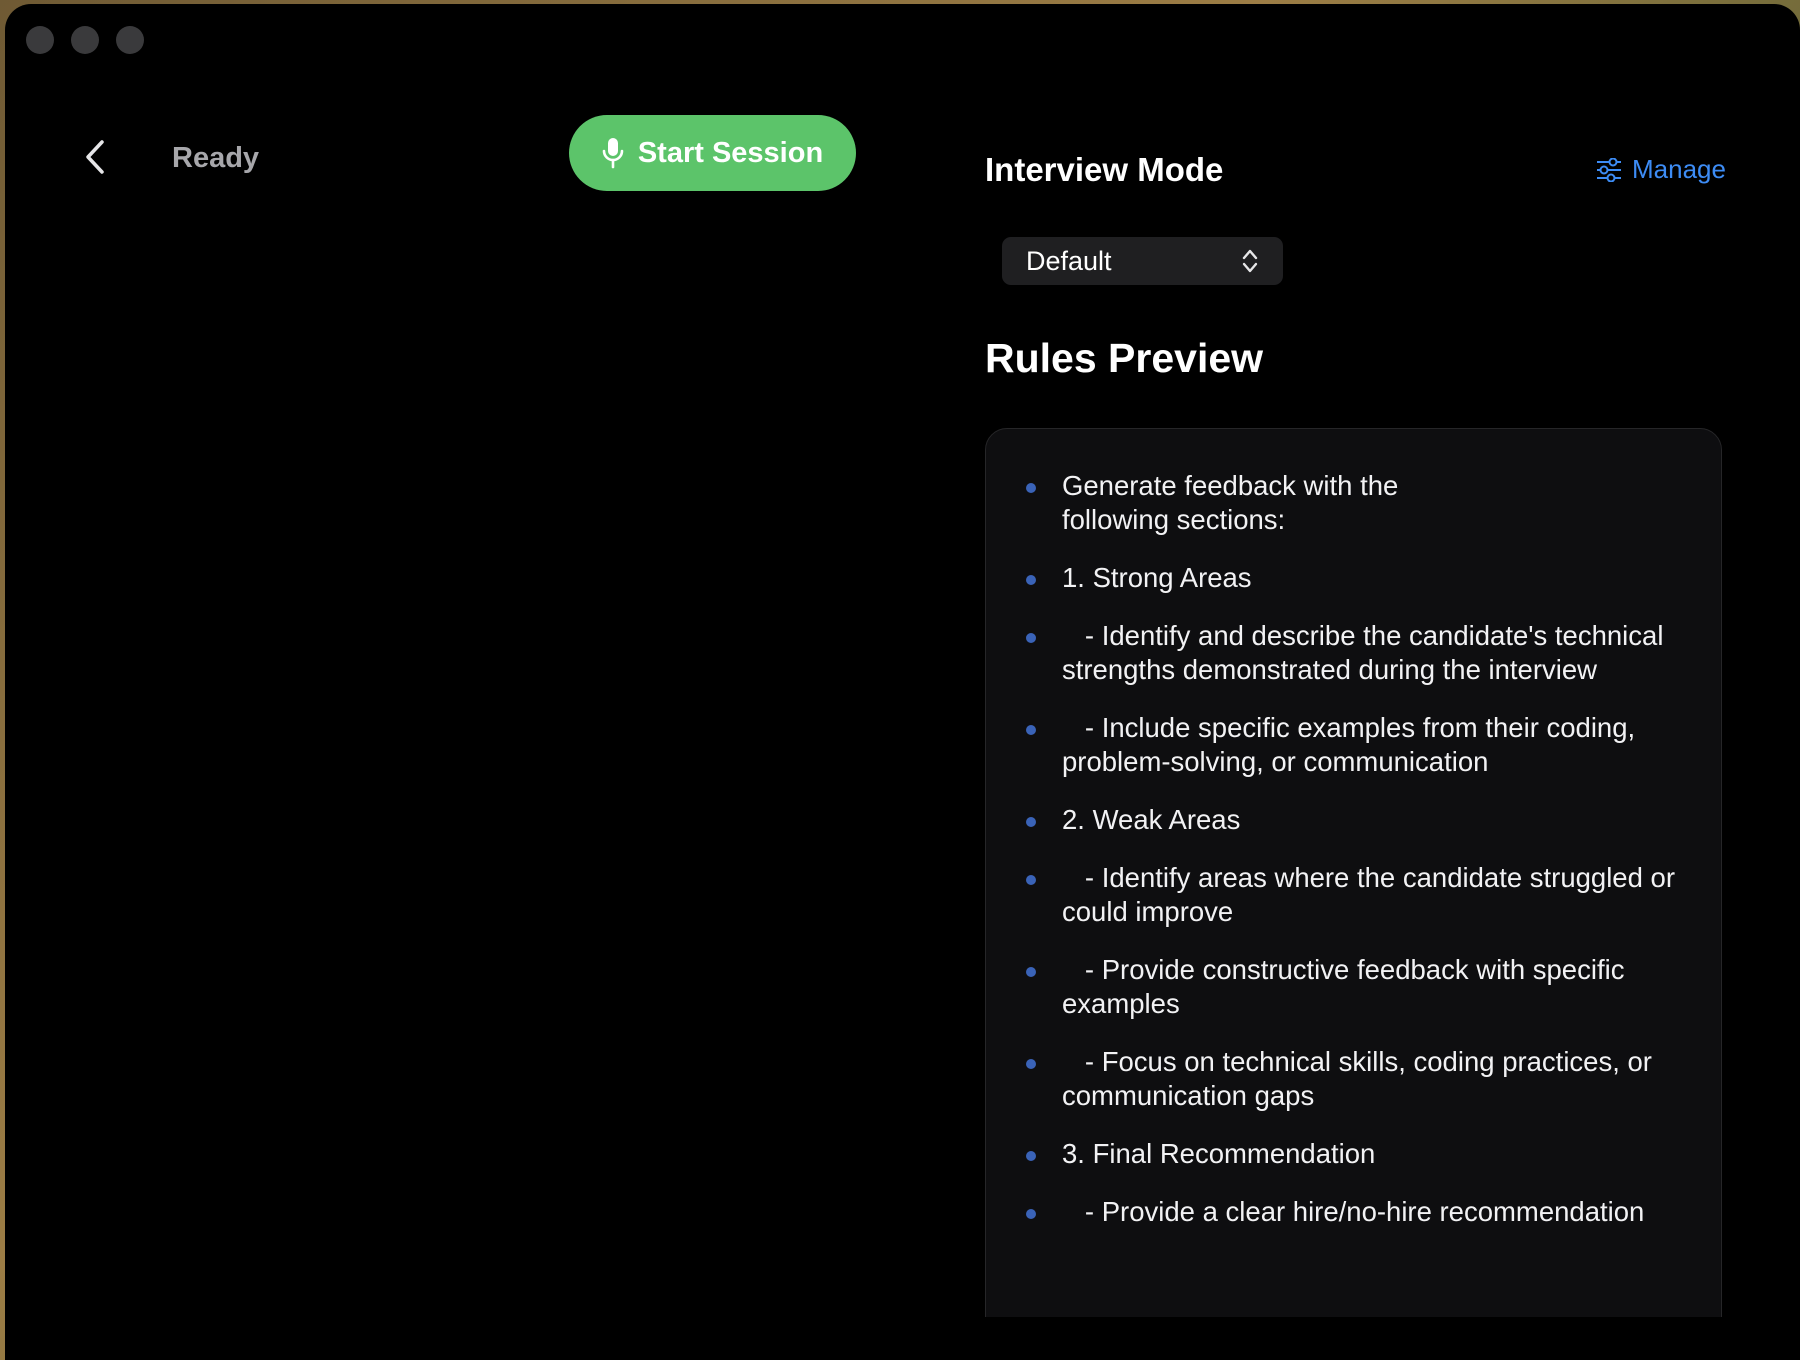 The height and width of the screenshot is (1360, 1800). I want to click on minimize-window-button, so click(85, 40).